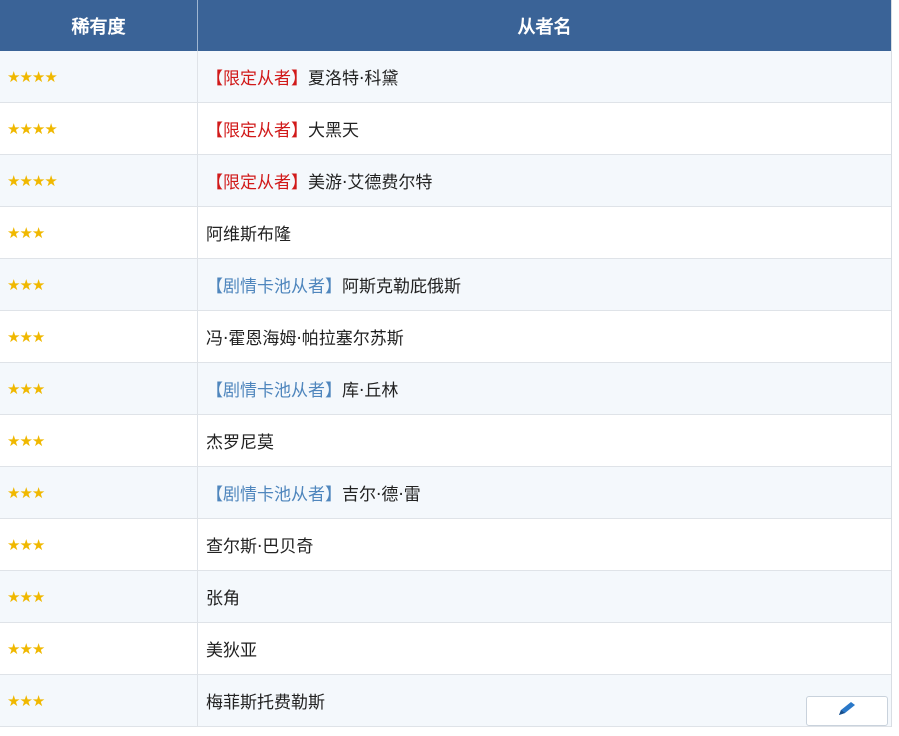 The height and width of the screenshot is (736, 899). Describe the element at coordinates (381, 492) in the screenshot. I see `servant-name-link: 吉尔·德·雷` at that location.